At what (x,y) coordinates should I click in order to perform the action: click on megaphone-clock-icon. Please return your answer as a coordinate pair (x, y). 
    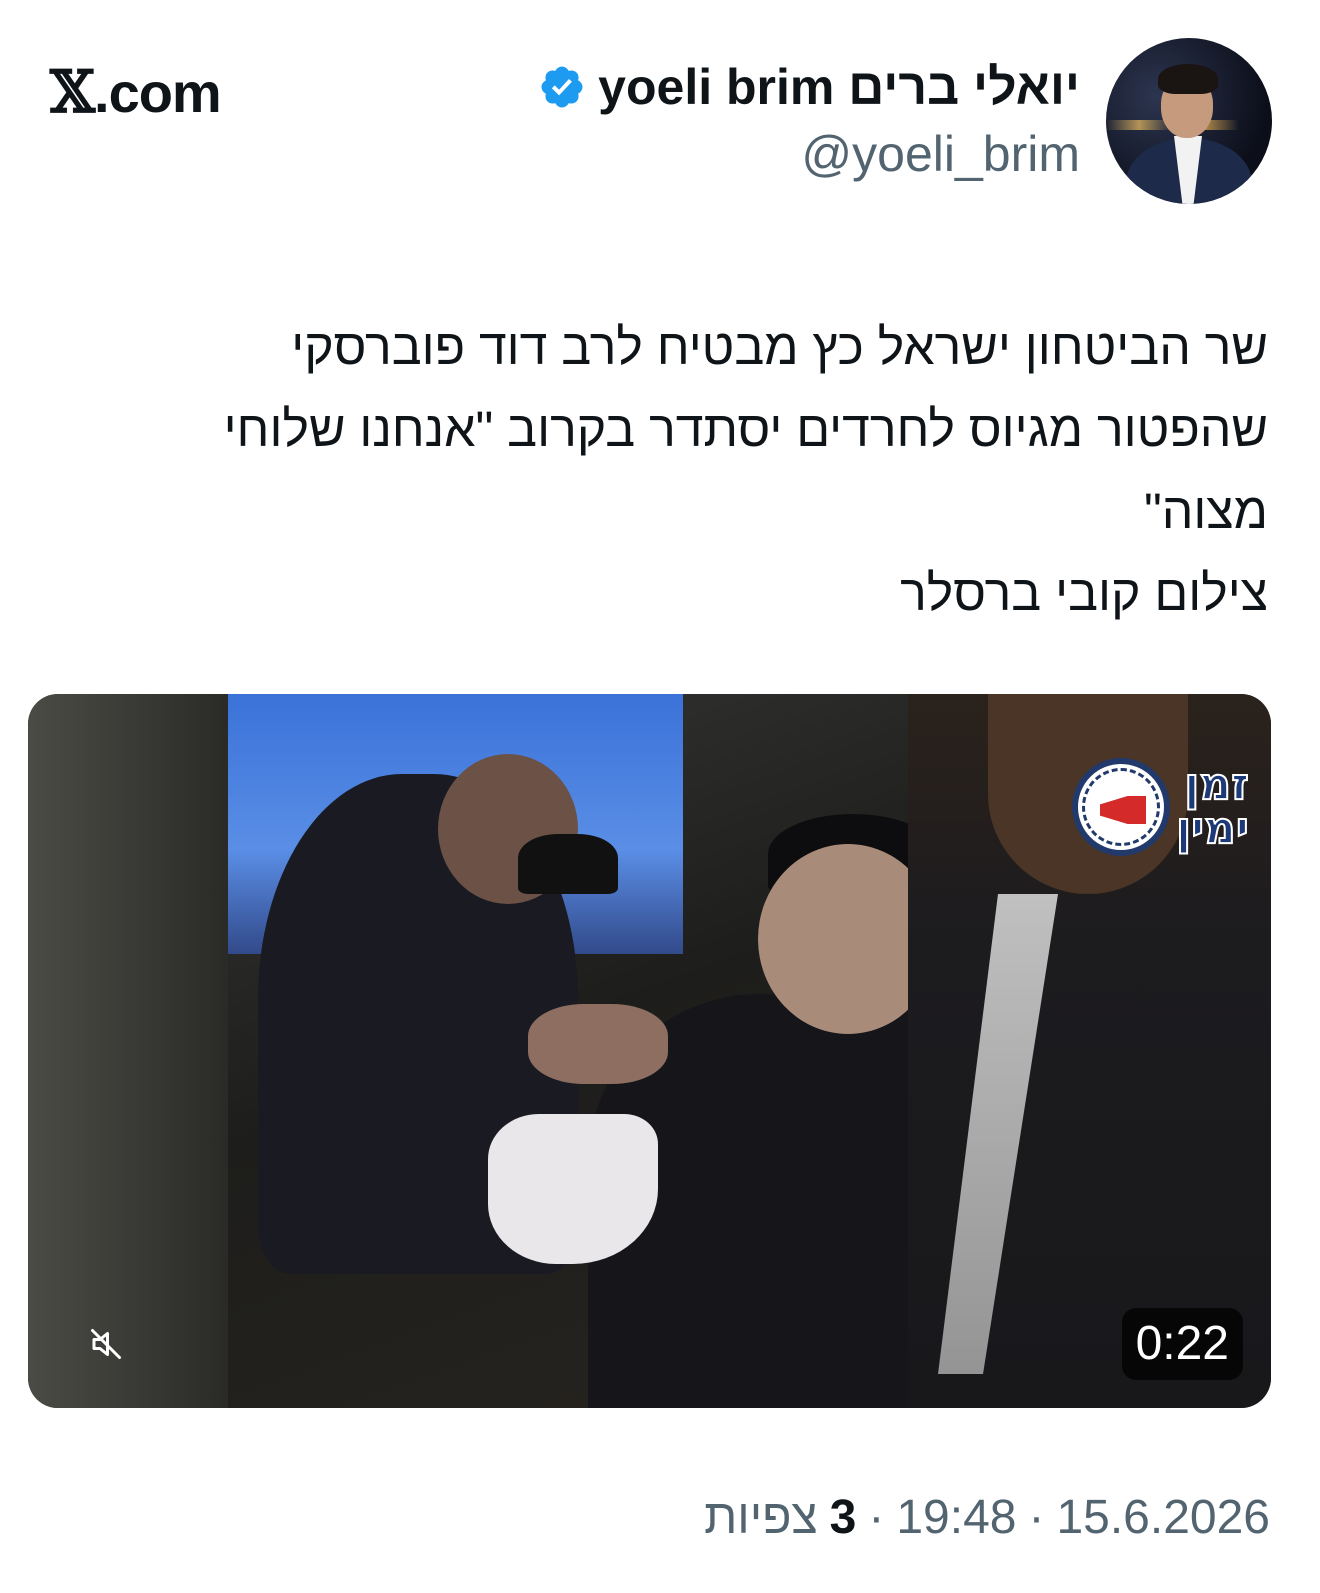
    Looking at the image, I should click on (1121, 807).